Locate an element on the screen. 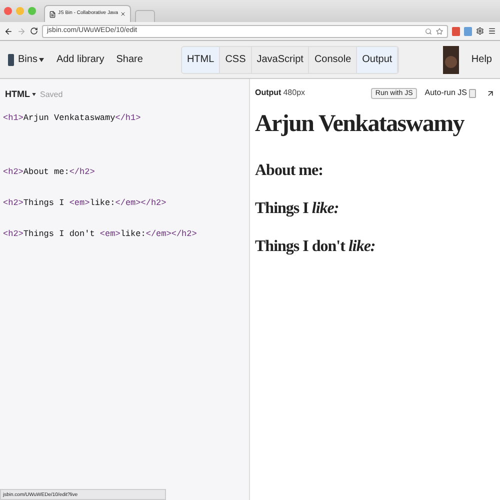 This screenshot has width=500, height=500. bins-menu: Bins is located at coordinates (31, 59).